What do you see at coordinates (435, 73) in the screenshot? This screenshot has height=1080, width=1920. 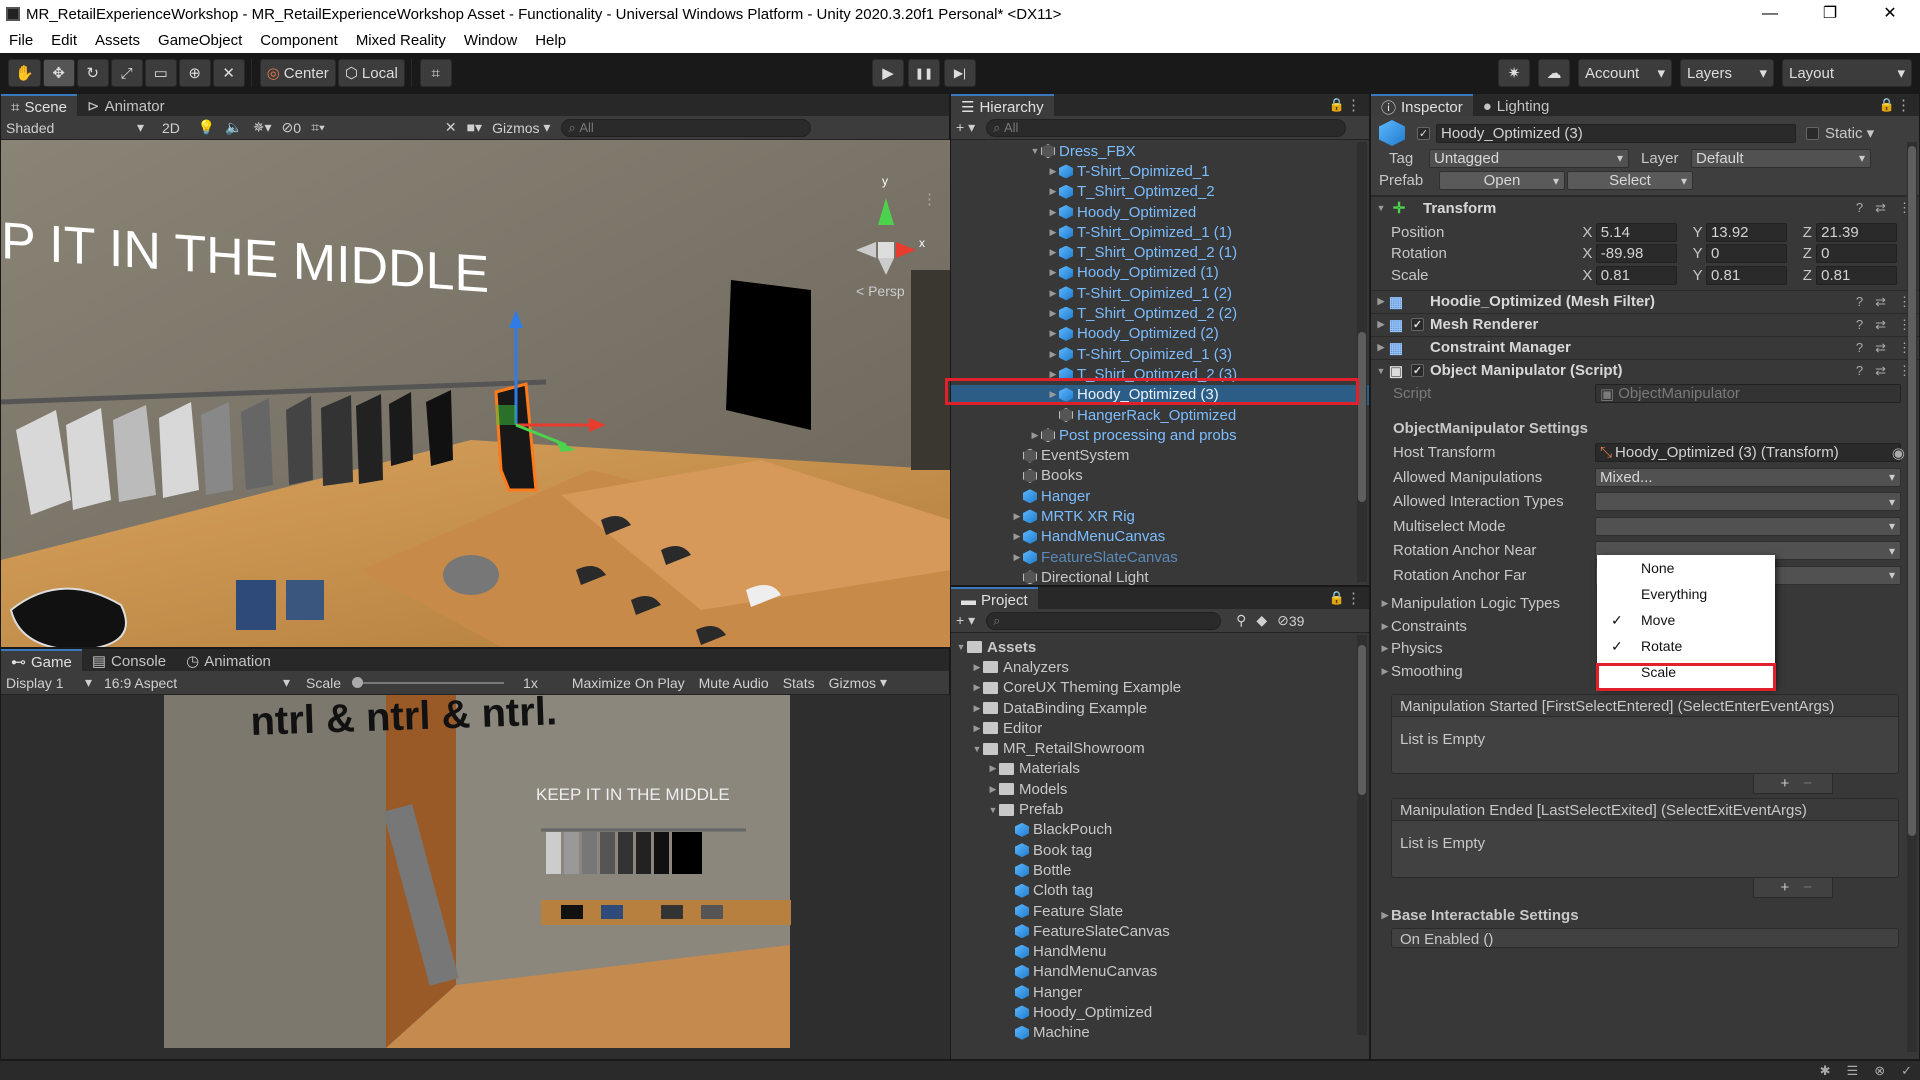 I see `grid-snap-icon: ⌗` at bounding box center [435, 73].